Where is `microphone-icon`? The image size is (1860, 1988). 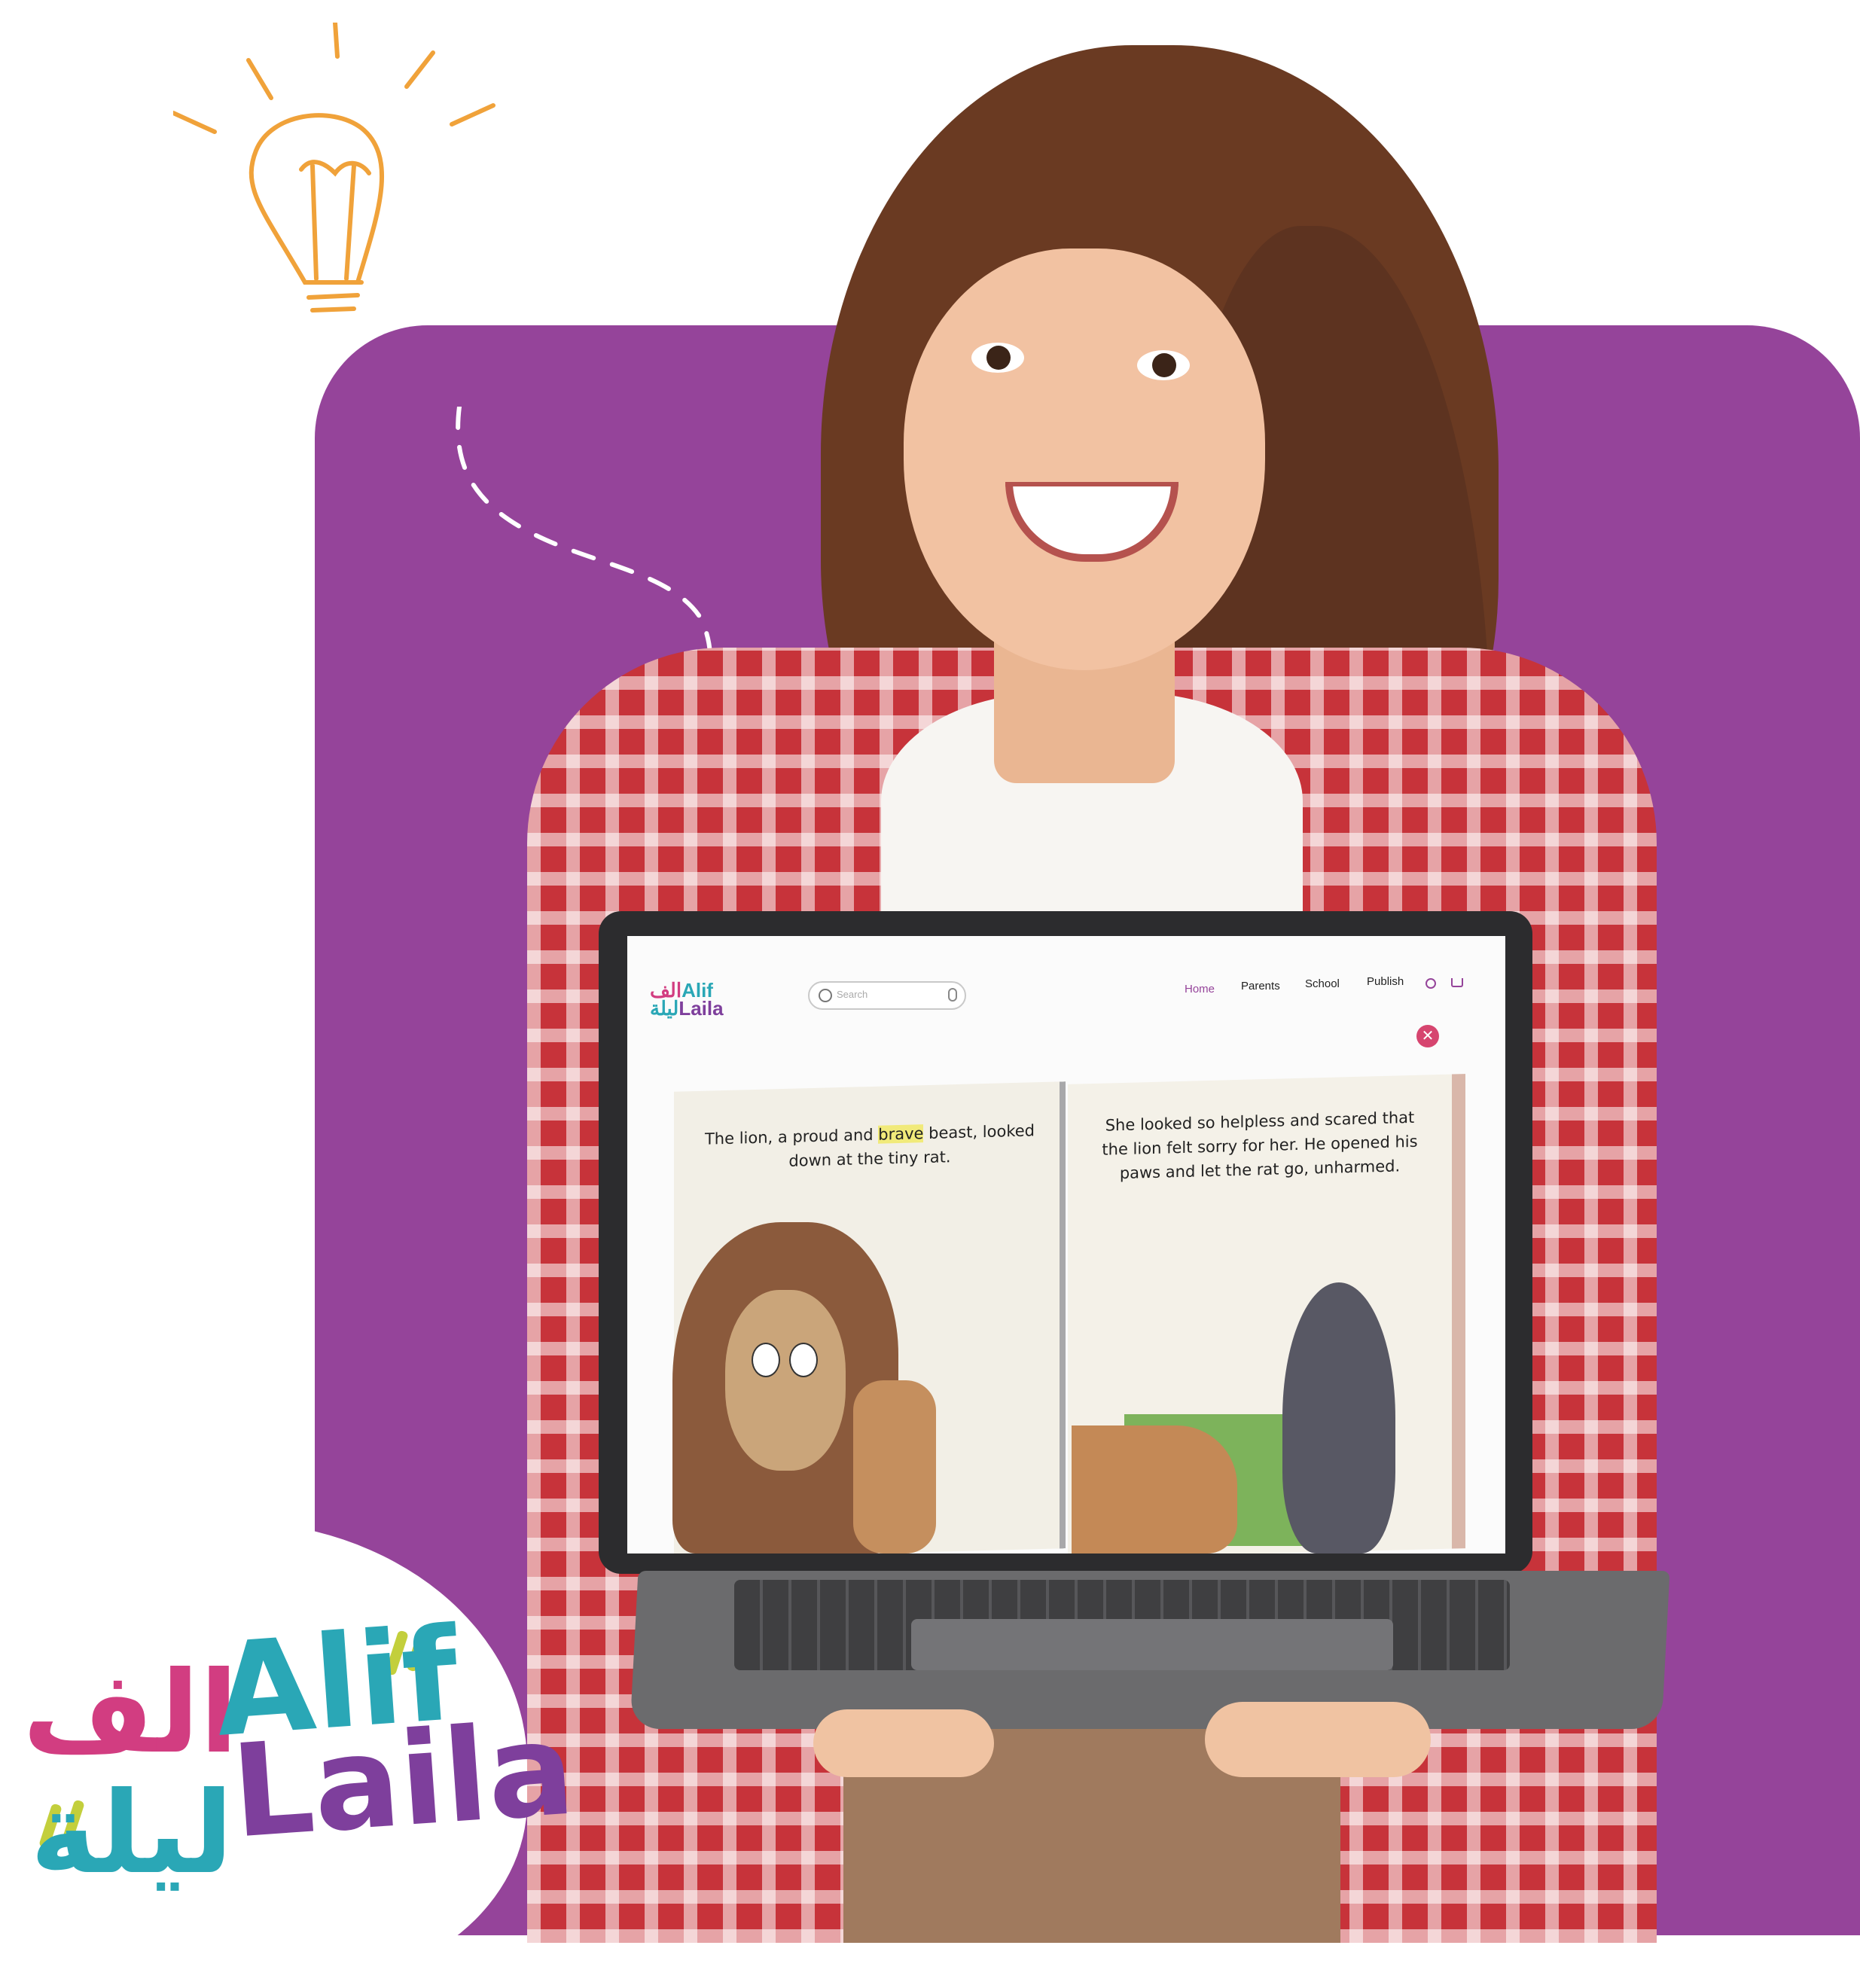
microphone-icon is located at coordinates (952, 995).